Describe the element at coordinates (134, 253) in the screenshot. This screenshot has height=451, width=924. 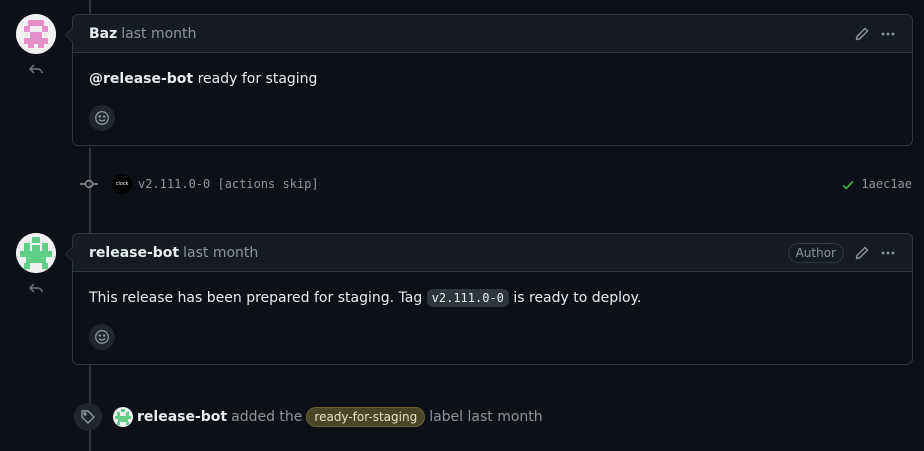
I see `comment-author: release-bot` at that location.